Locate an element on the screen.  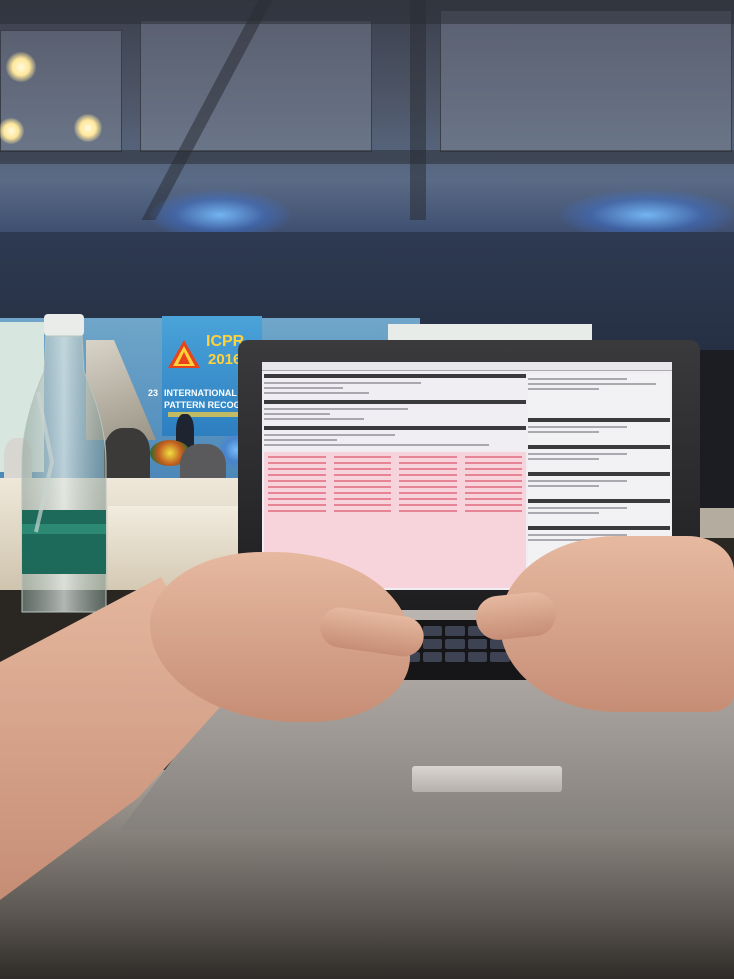
laptop-notch is located at coordinates (487, 779).